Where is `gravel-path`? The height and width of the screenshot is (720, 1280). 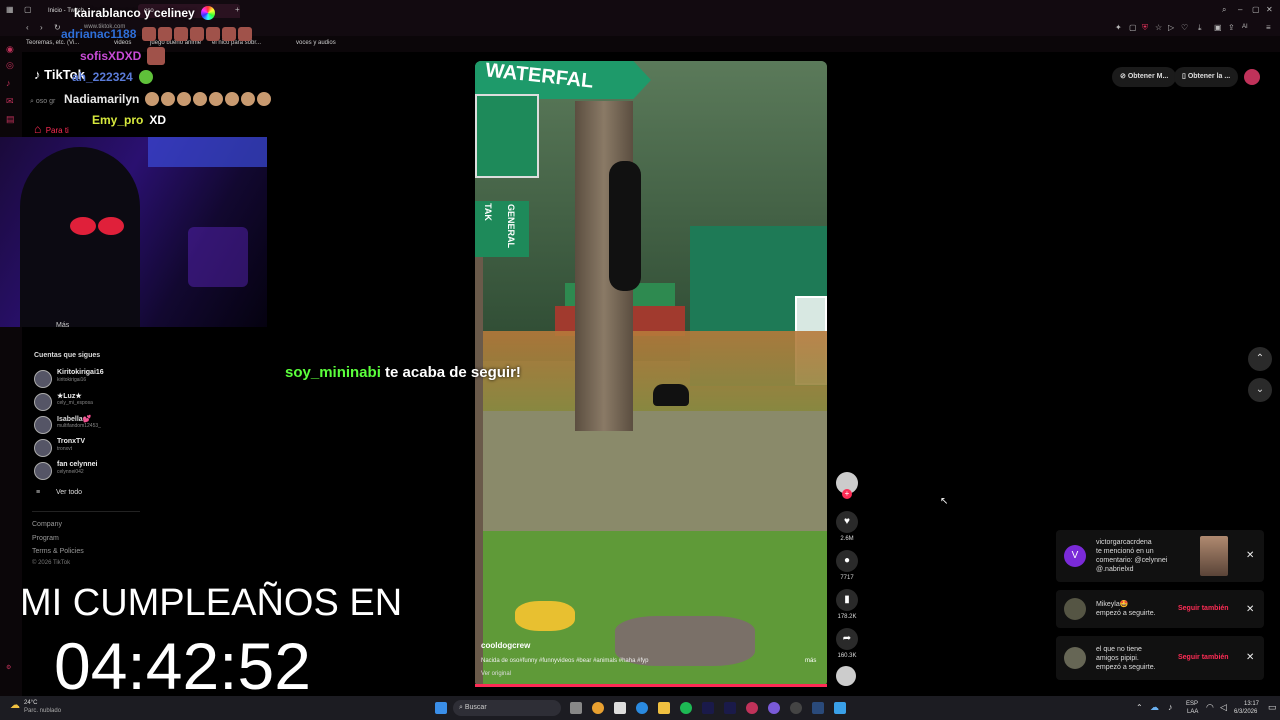 gravel-path is located at coordinates (651, 476).